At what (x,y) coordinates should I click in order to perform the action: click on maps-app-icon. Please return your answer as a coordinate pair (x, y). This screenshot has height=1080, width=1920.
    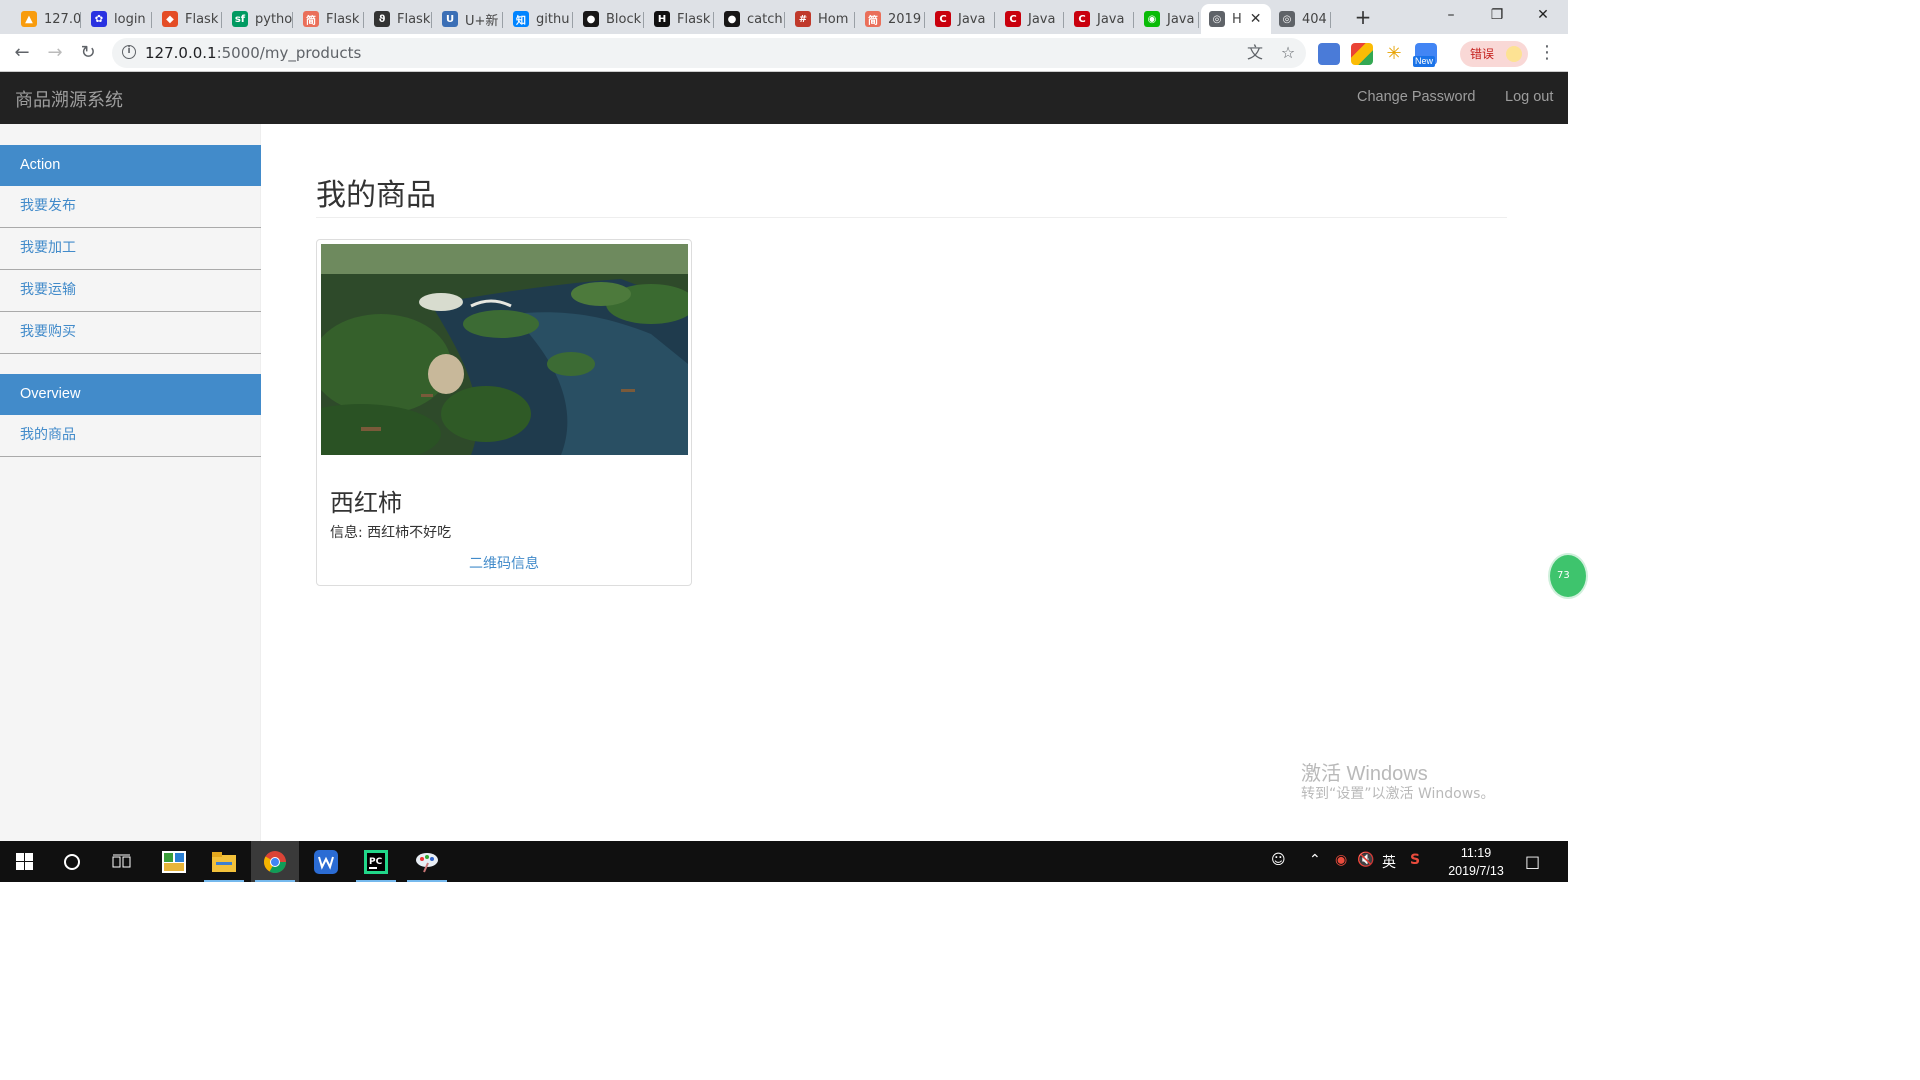
    Looking at the image, I should click on (174, 861).